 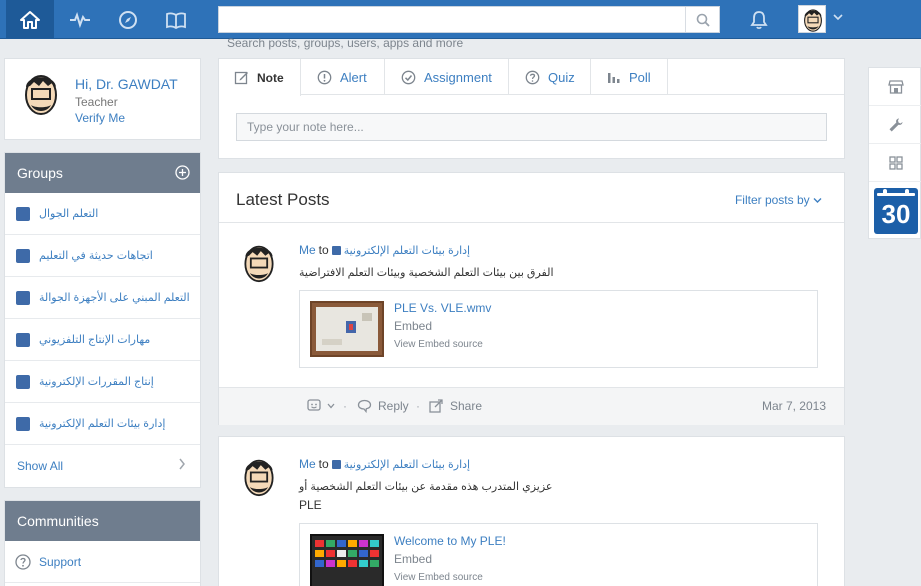 I want to click on tab-label: Note, so click(x=270, y=77).